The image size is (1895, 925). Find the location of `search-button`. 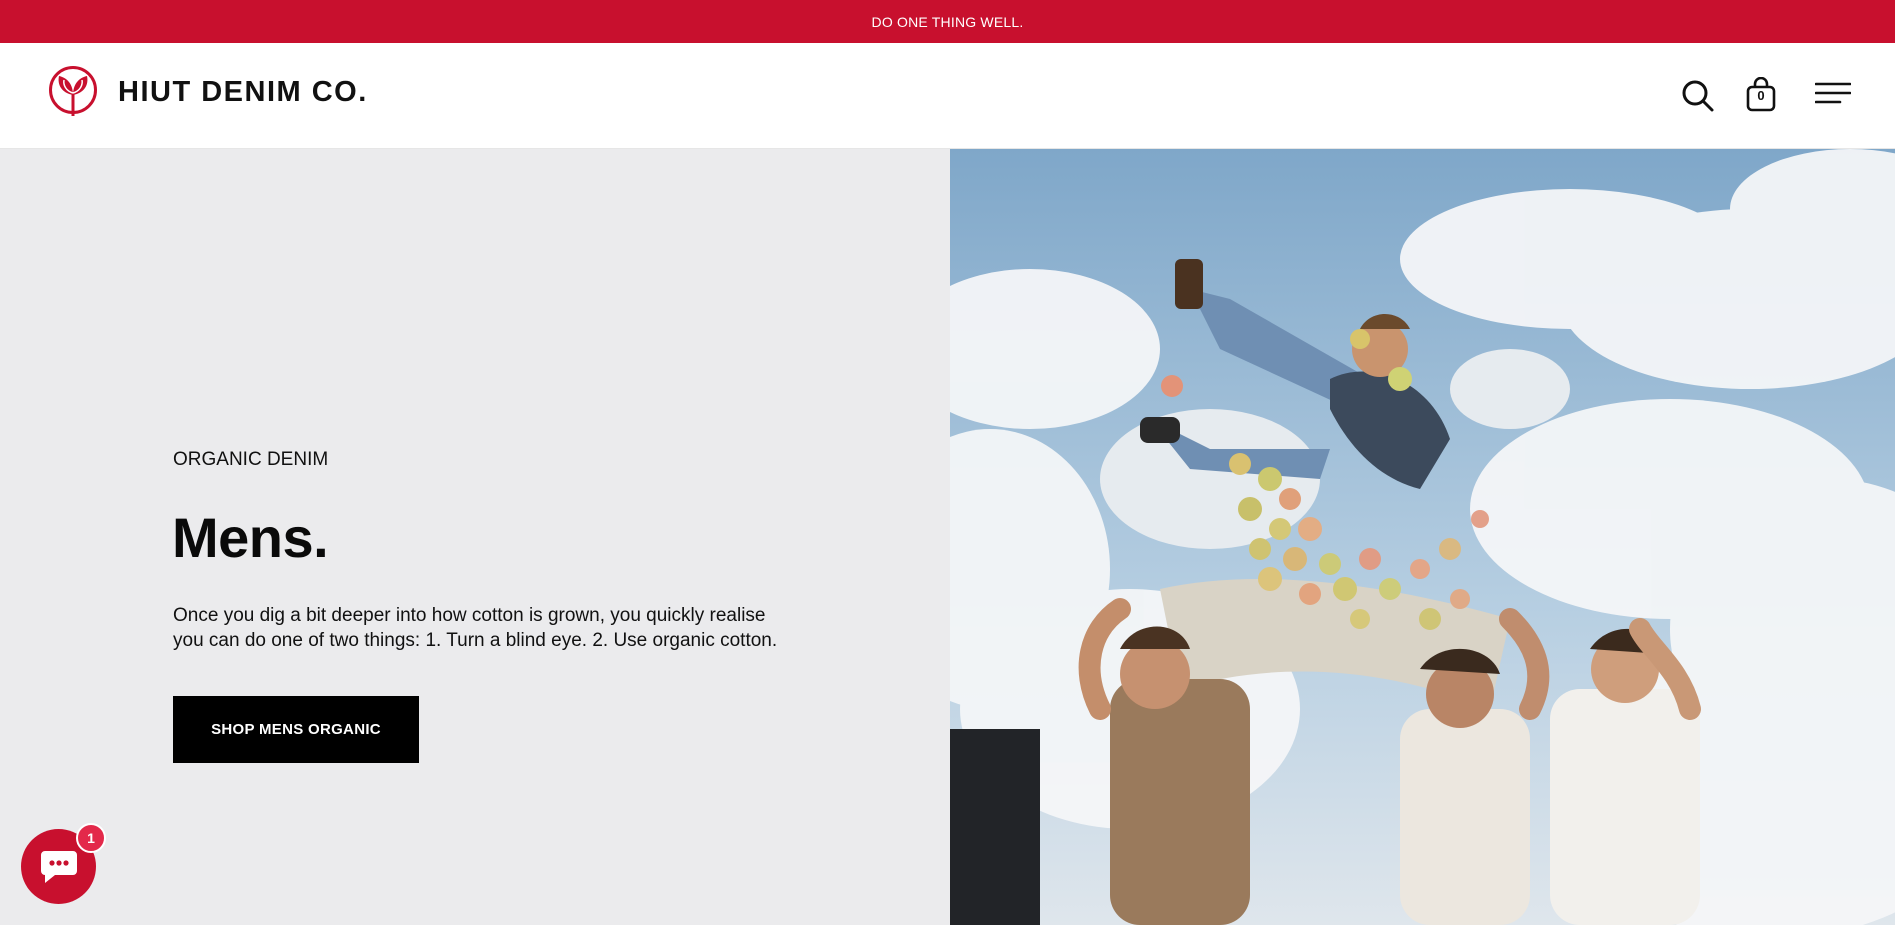

search-button is located at coordinates (1698, 96).